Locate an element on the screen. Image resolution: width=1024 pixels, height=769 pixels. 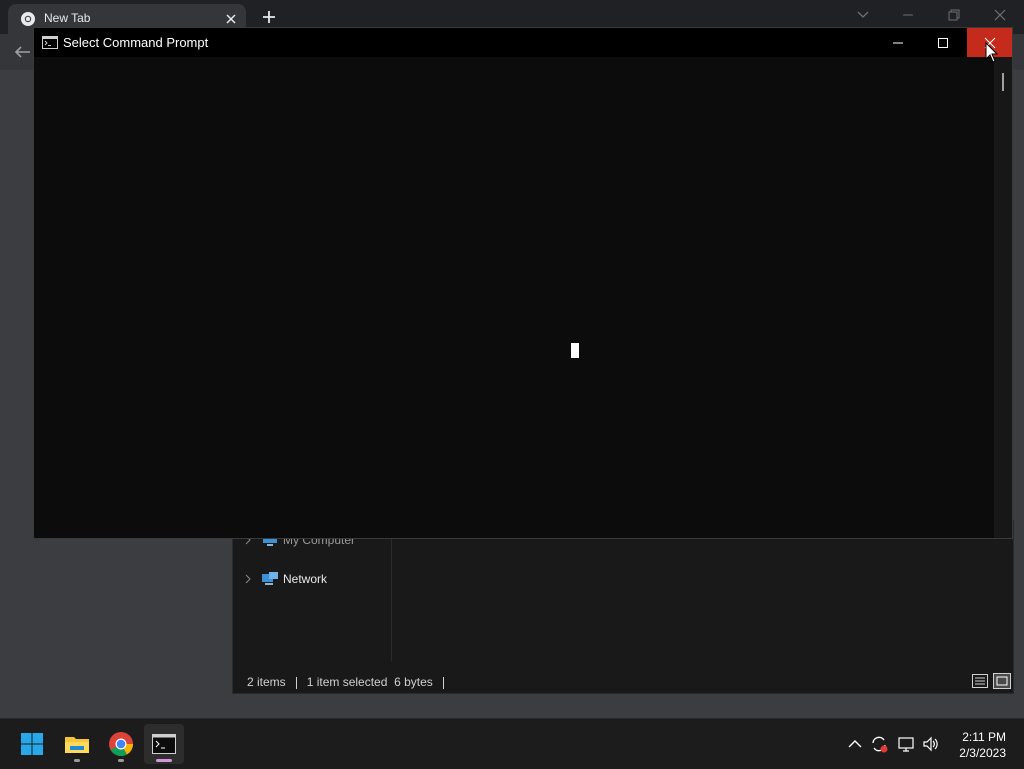
status-bar: 2 items 1 item selected 6 bytes is located at coordinates (350, 682).